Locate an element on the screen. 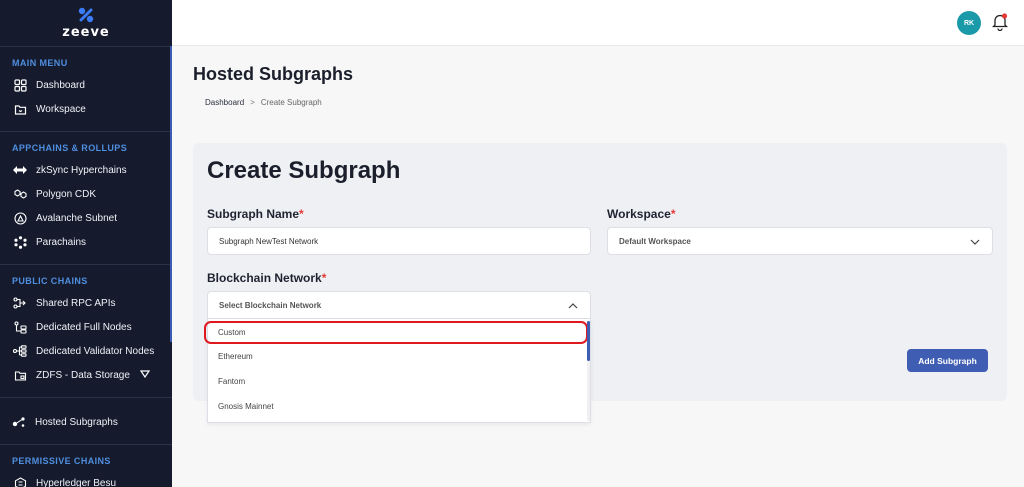 This screenshot has width=1024, height=487. sidebar-item-parachains: Parachains is located at coordinates (86, 242).